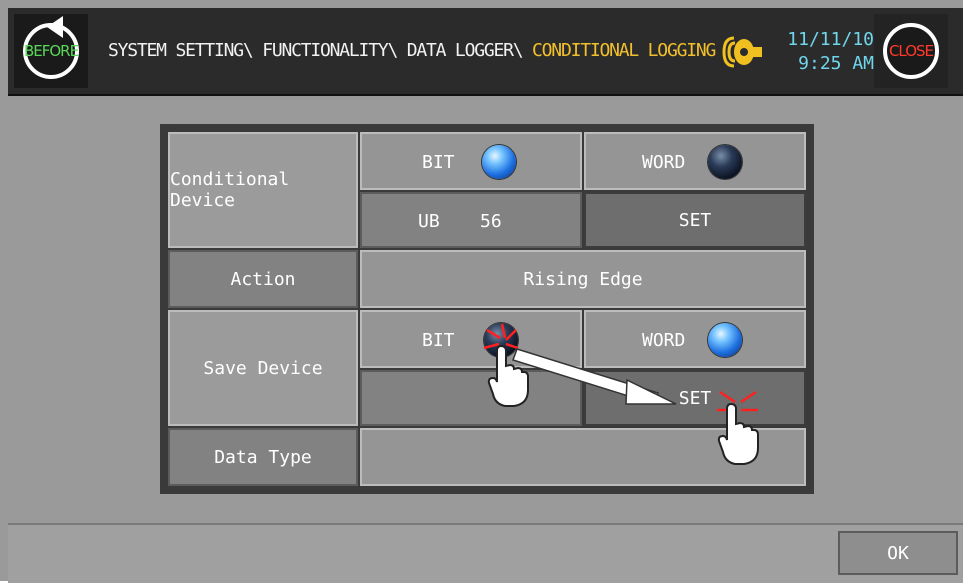 This screenshot has height=583, width=963. I want to click on footer-bar, so click(485, 553).